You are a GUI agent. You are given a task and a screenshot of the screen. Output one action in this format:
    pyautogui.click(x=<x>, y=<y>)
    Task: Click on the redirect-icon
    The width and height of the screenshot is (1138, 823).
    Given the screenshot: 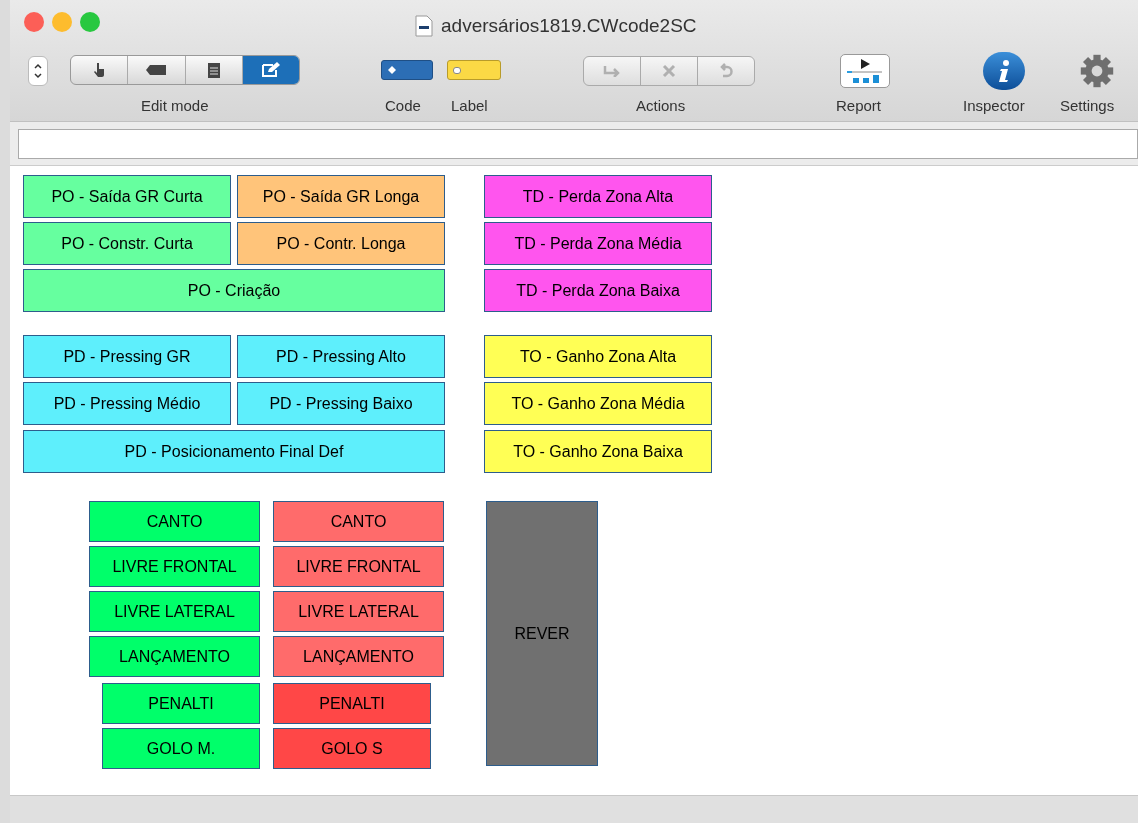 What is the action you would take?
    pyautogui.click(x=612, y=71)
    